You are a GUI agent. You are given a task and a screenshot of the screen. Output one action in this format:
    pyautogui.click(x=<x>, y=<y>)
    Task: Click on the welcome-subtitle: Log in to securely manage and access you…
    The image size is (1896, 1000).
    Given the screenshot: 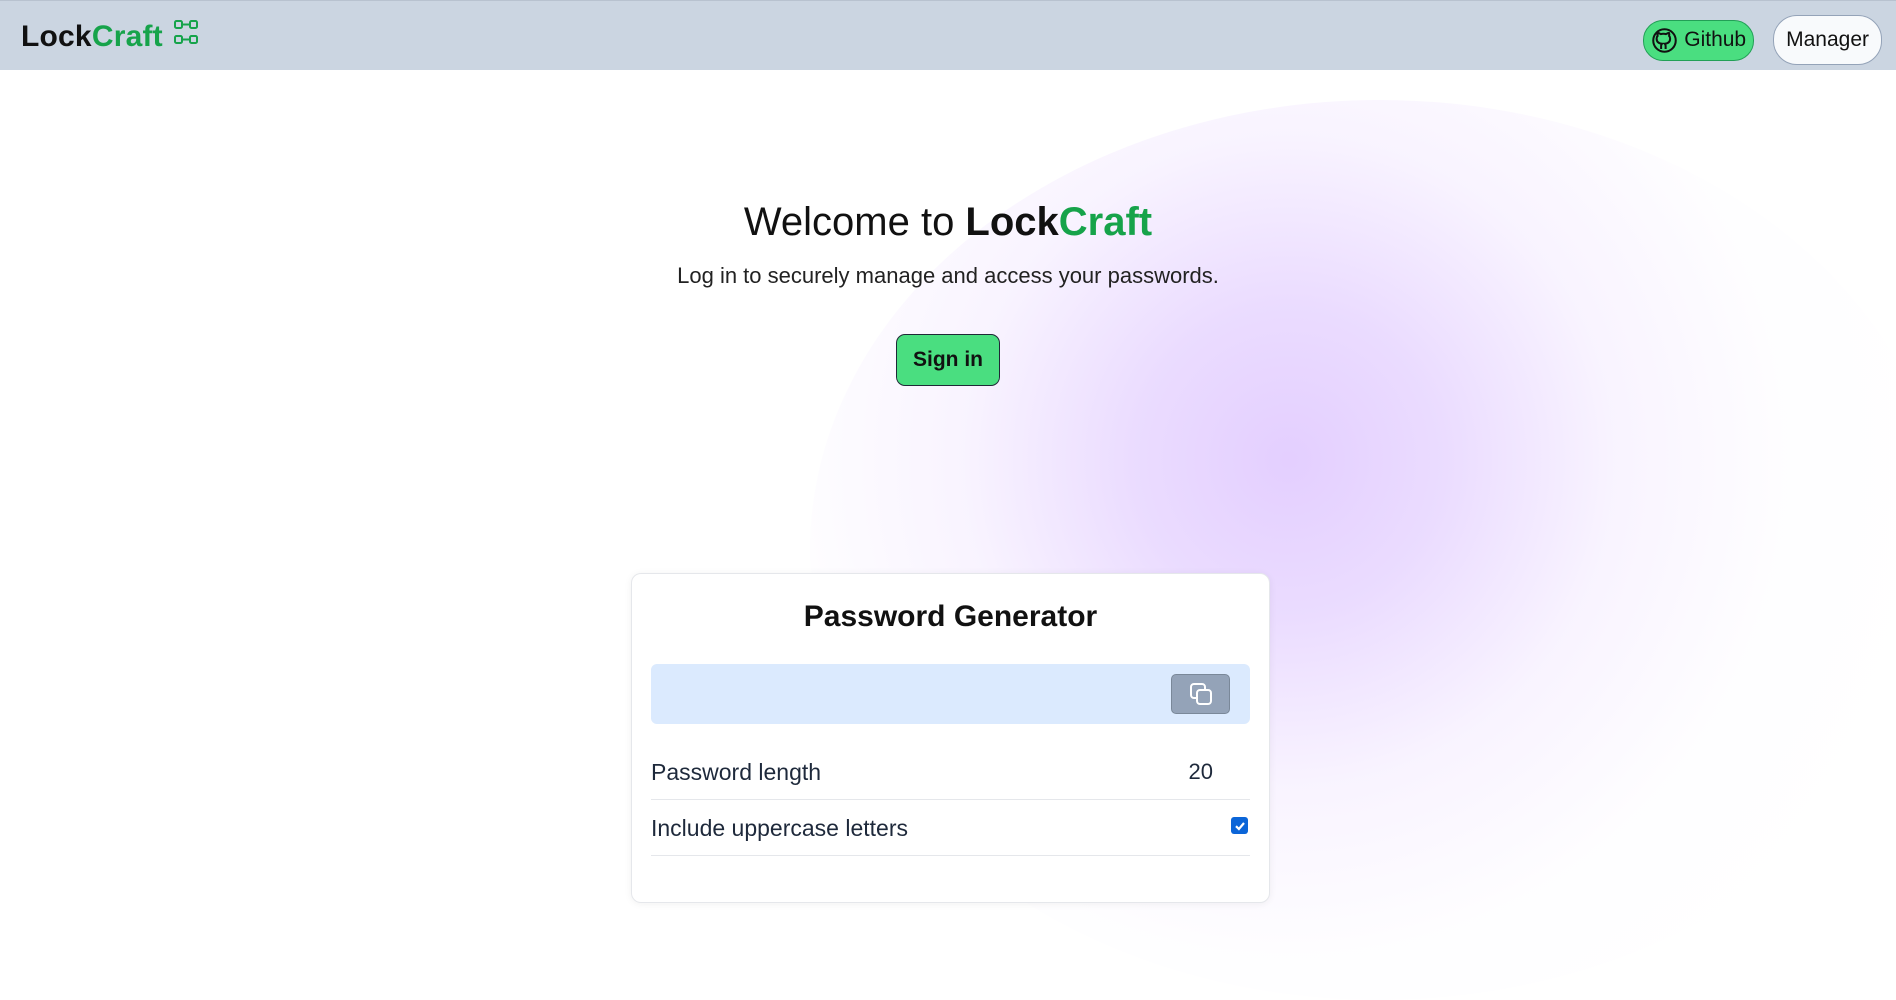 What is the action you would take?
    pyautogui.click(x=948, y=275)
    